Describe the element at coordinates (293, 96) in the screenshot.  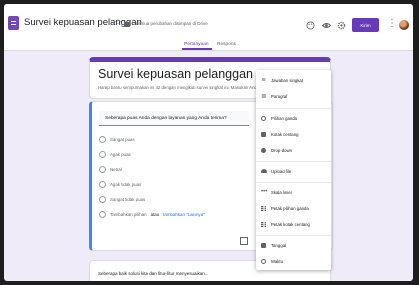
I see `menu-item-paragraph: ≣ Paragraf` at that location.